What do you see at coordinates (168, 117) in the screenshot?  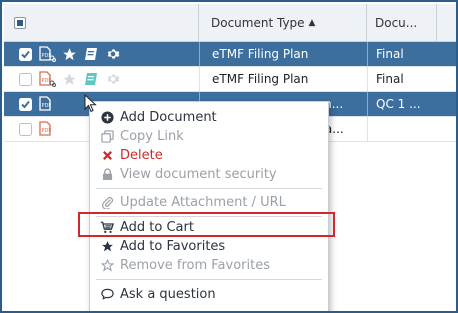 I see `menu-item-add-document-label: Add Document` at bounding box center [168, 117].